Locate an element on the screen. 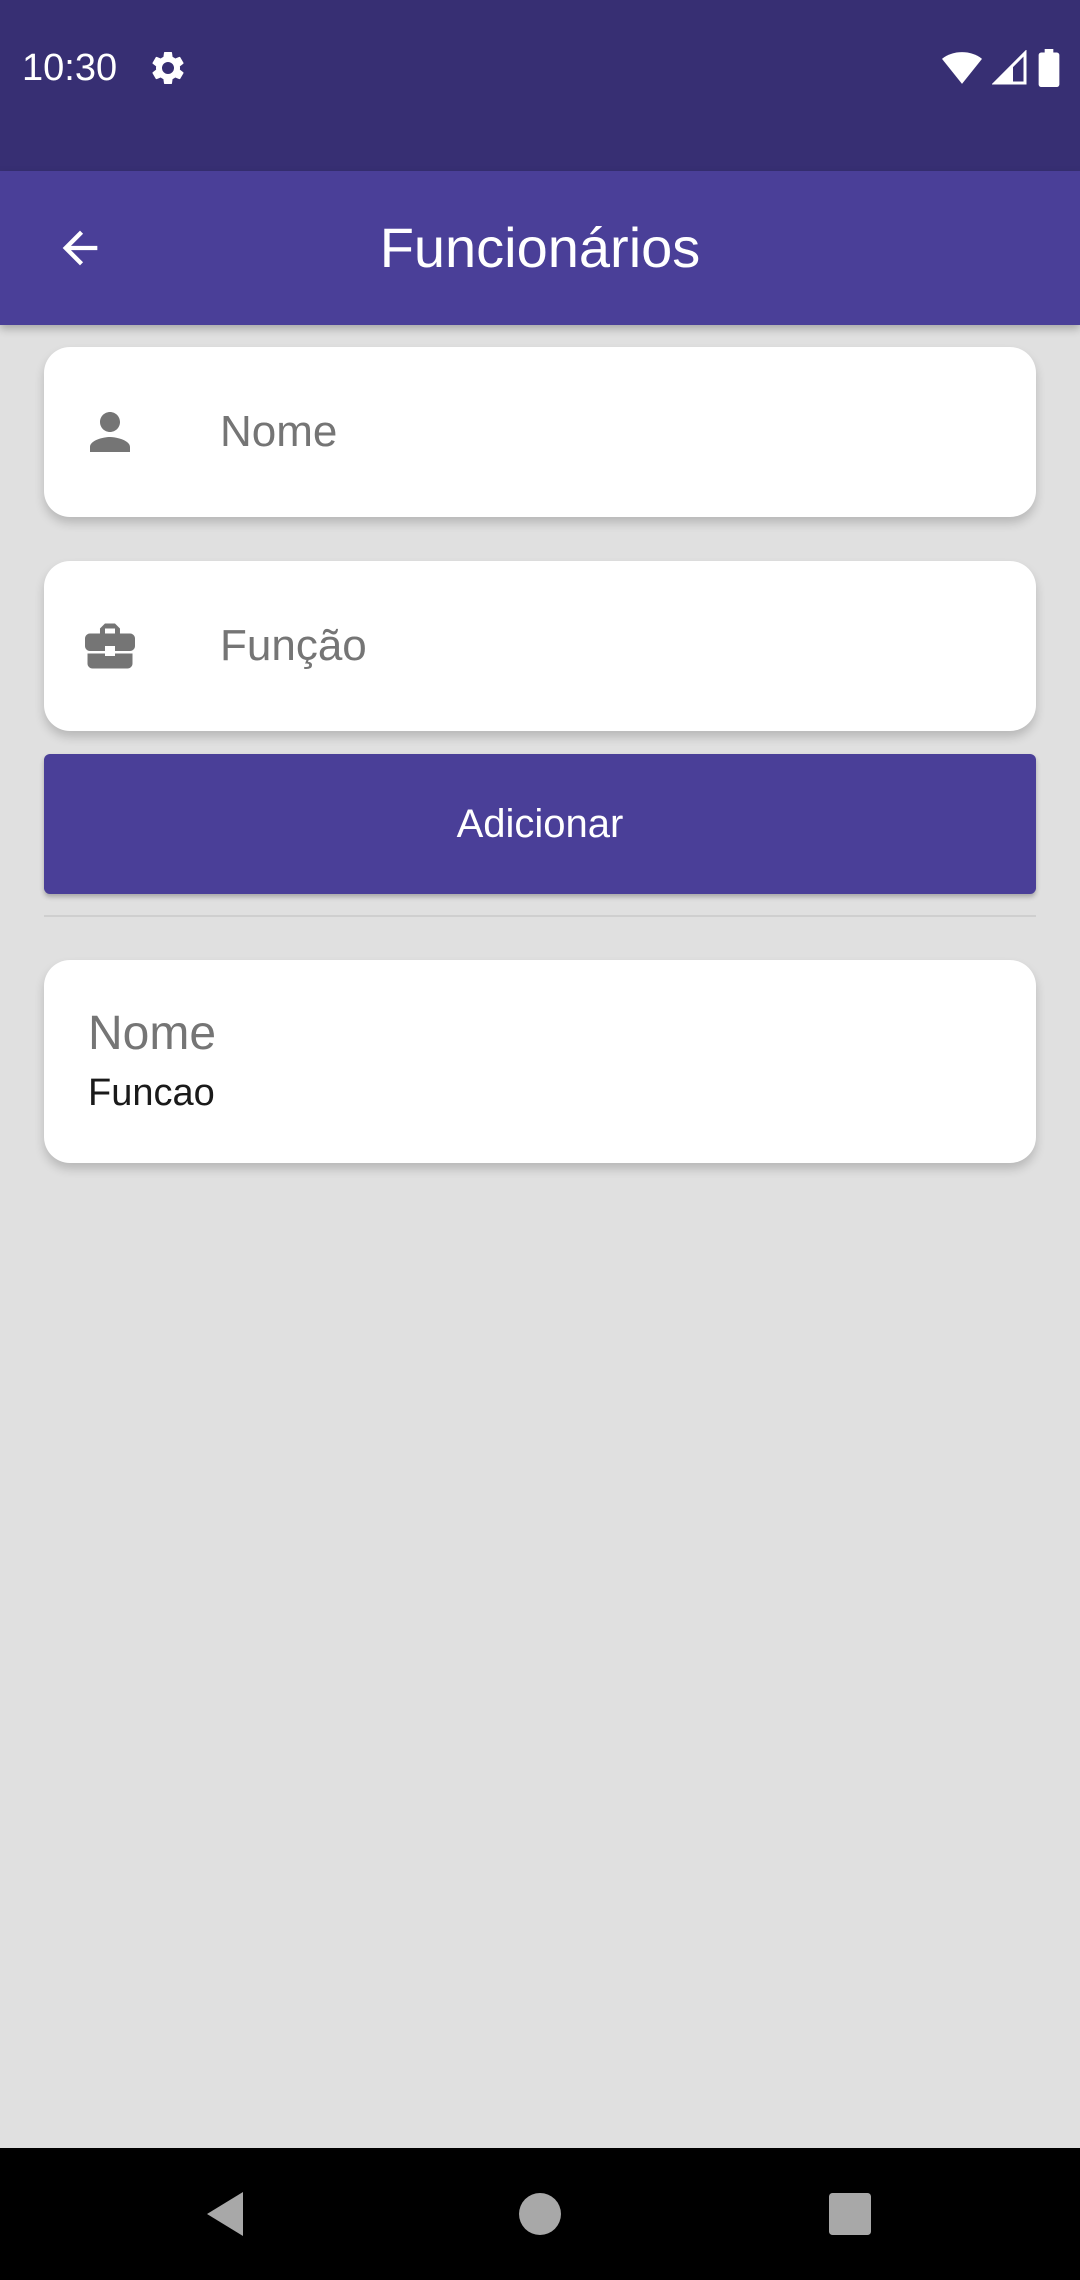 The height and width of the screenshot is (2280, 1080). name-field-card is located at coordinates (540, 432).